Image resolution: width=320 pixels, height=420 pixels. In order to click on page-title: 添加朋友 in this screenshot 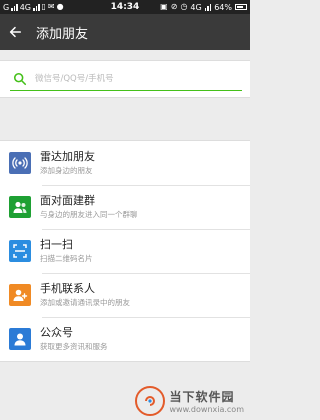, I will do `click(62, 34)`.